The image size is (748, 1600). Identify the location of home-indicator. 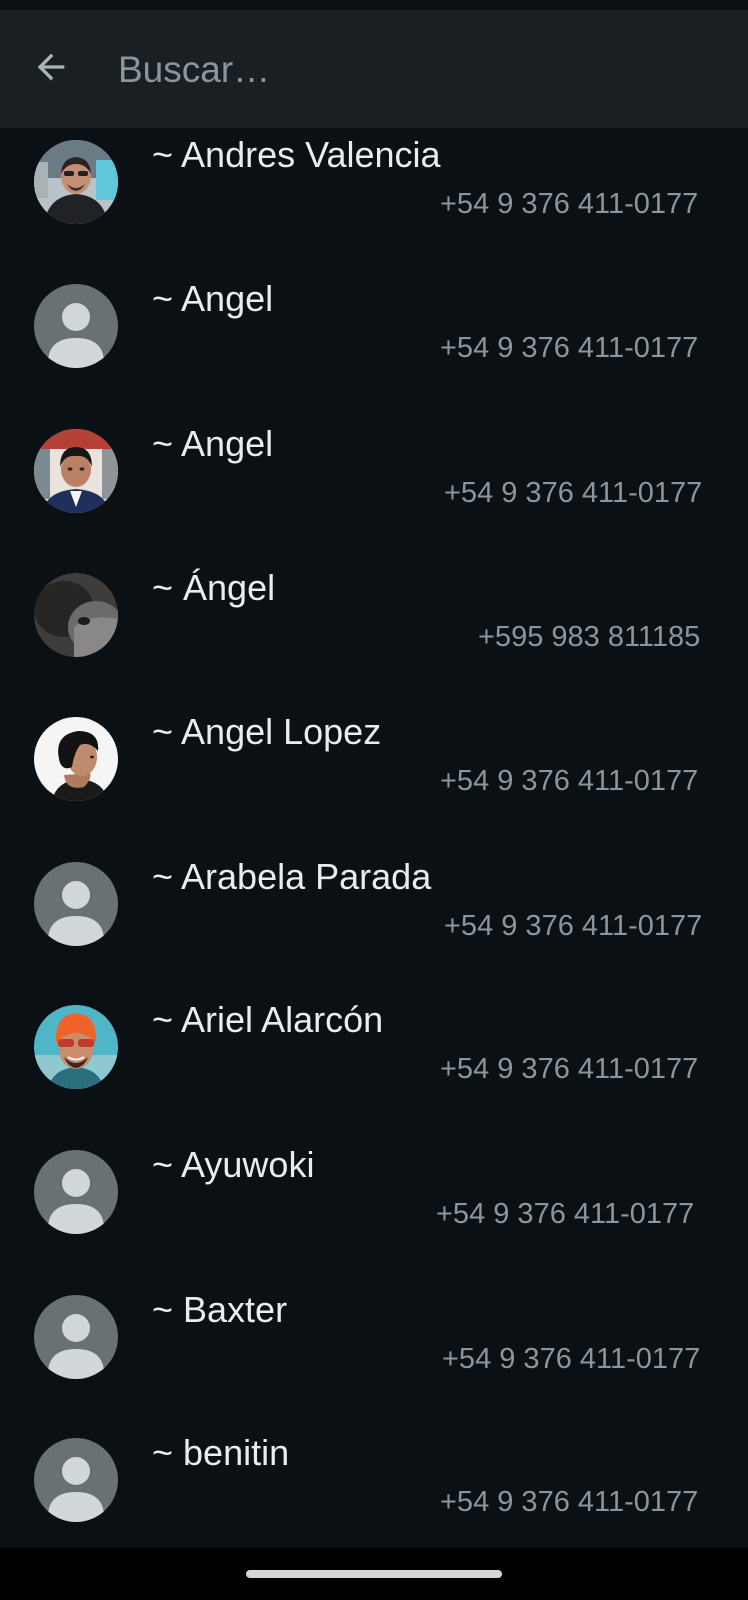
(374, 1574).